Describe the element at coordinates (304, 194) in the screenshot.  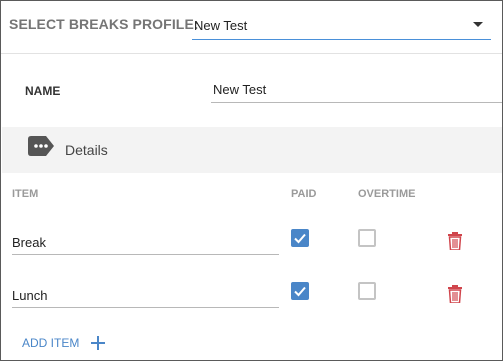
I see `column-header-paid: PAID` at that location.